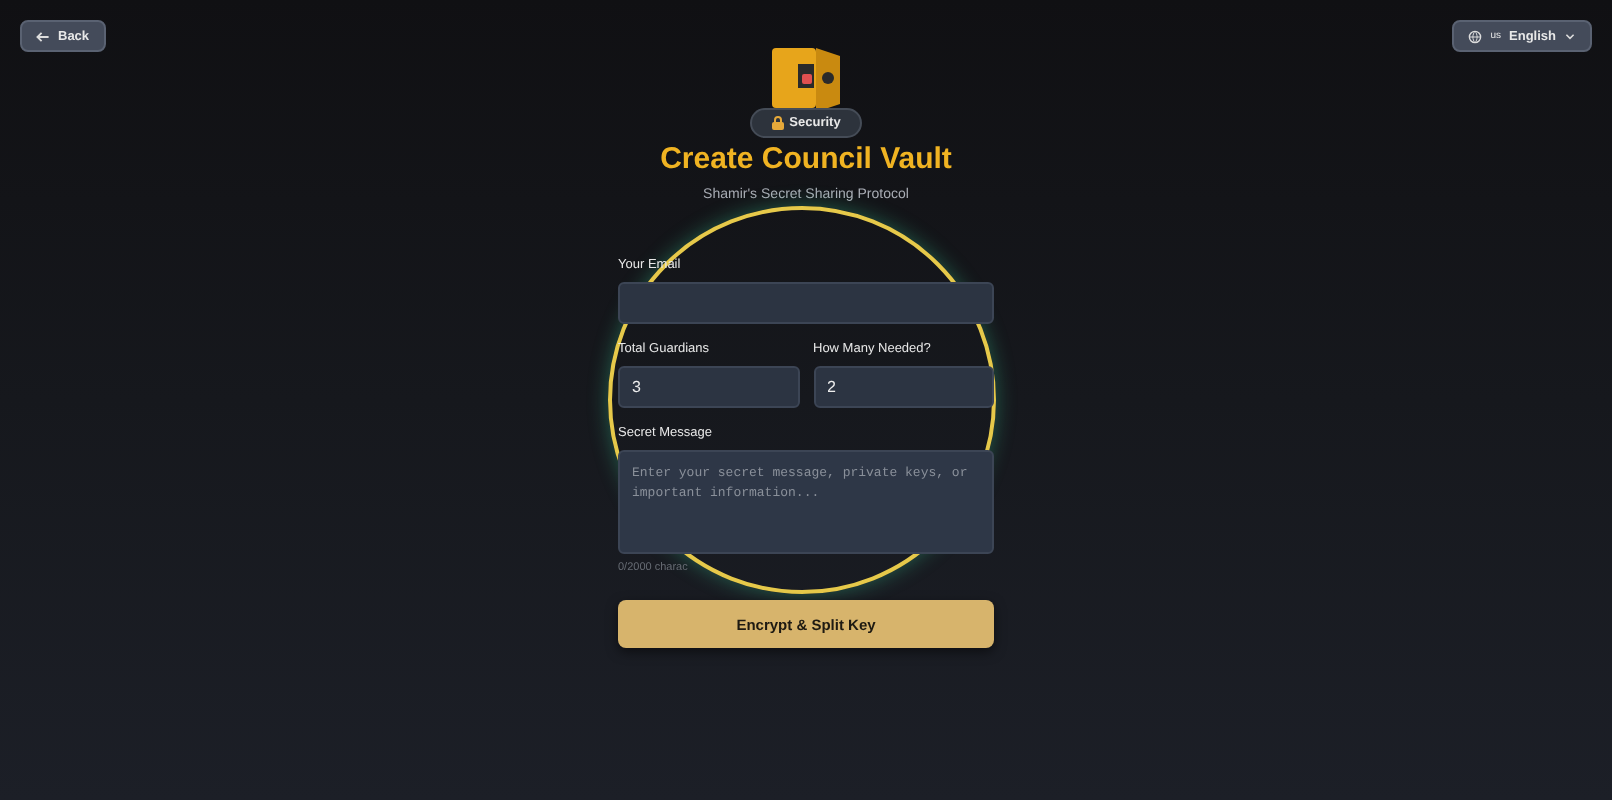 The image size is (1612, 800). I want to click on lock-icon, so click(777, 123).